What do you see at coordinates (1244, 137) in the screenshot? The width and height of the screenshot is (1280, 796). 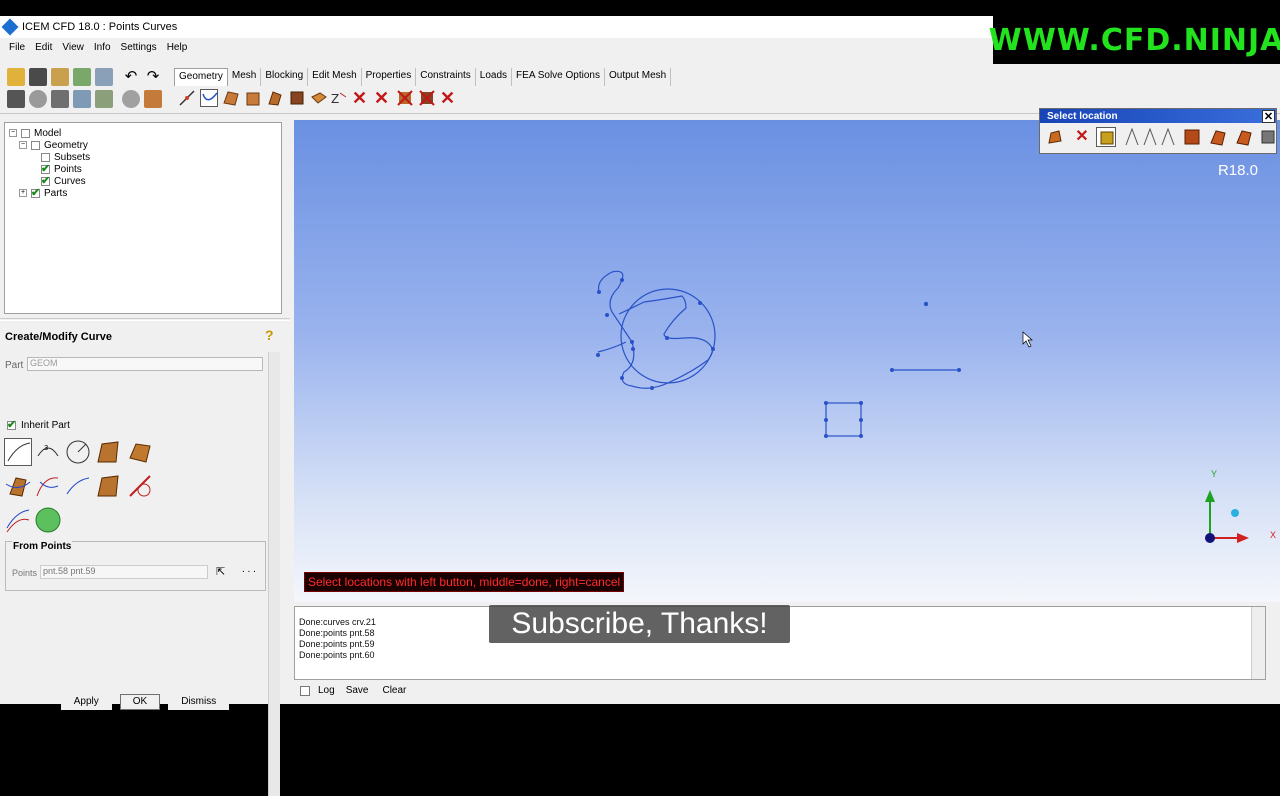 I see `select-node-icon` at bounding box center [1244, 137].